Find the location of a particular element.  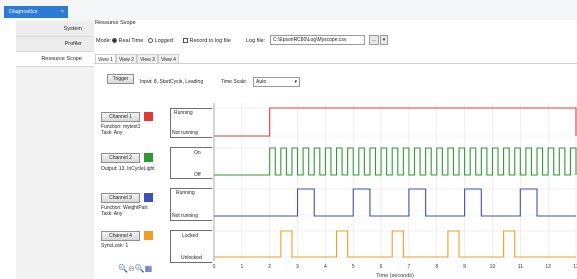

diagnostics-sidebar: System Profiler Resource Scope is located at coordinates (55, 149).